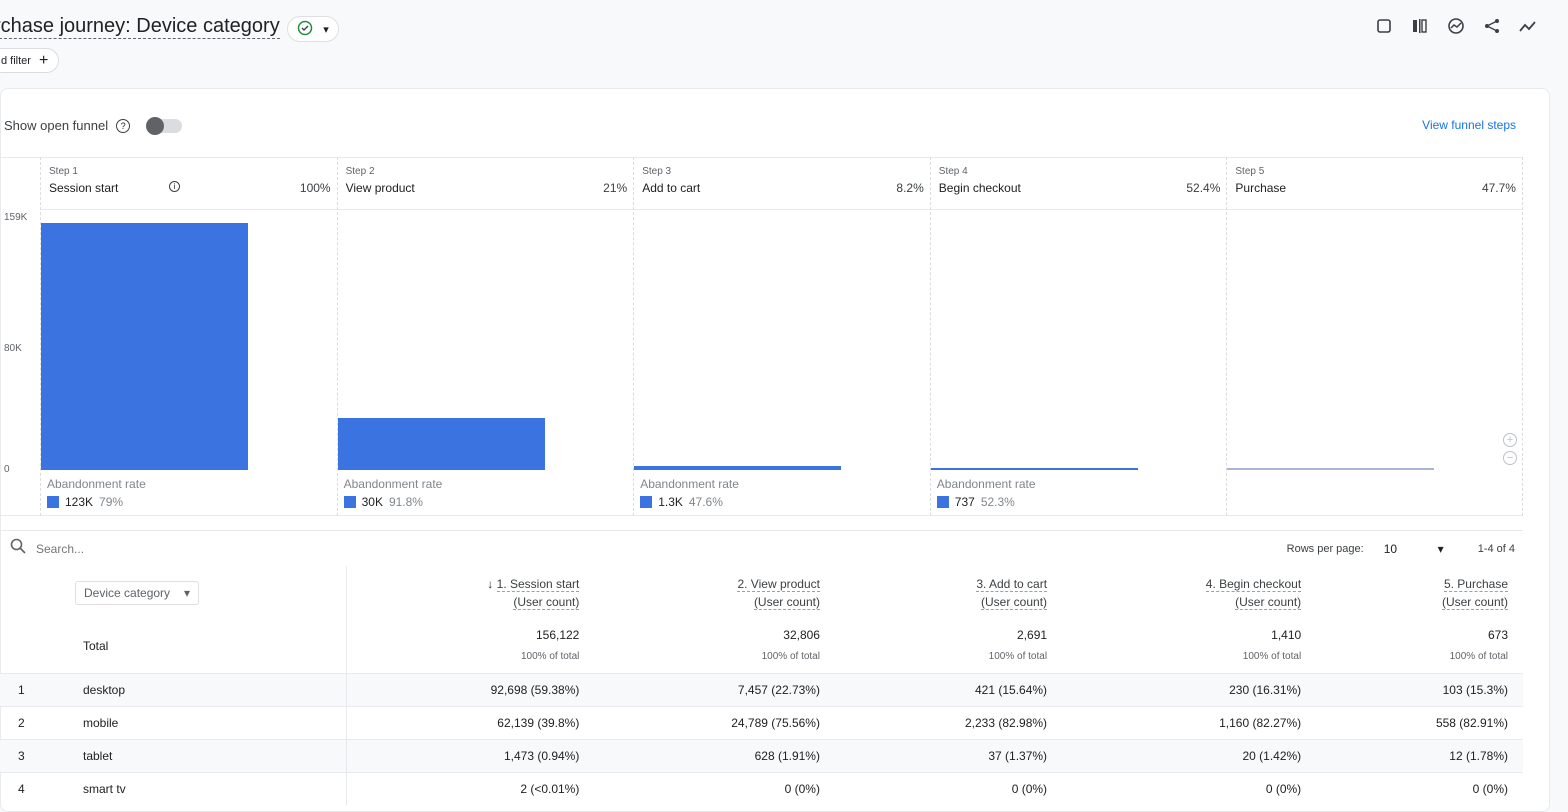  I want to click on total-value: 1,410, so click(1286, 635).